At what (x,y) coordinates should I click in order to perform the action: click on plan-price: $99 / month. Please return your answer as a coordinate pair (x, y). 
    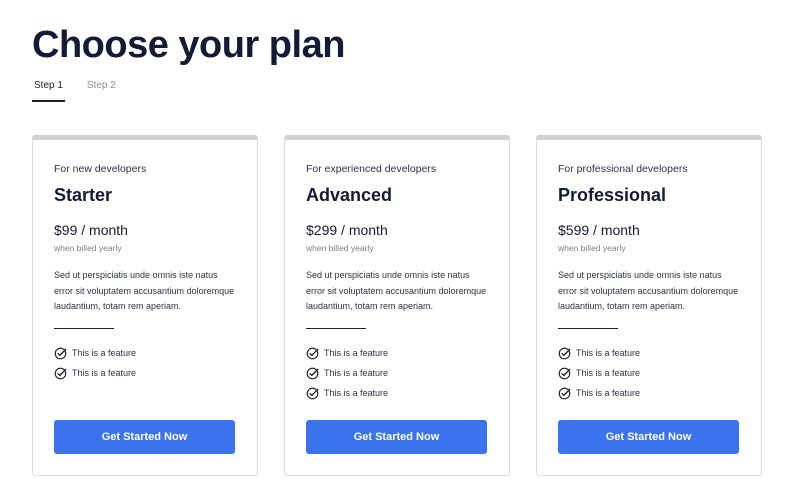
    Looking at the image, I should click on (91, 230).